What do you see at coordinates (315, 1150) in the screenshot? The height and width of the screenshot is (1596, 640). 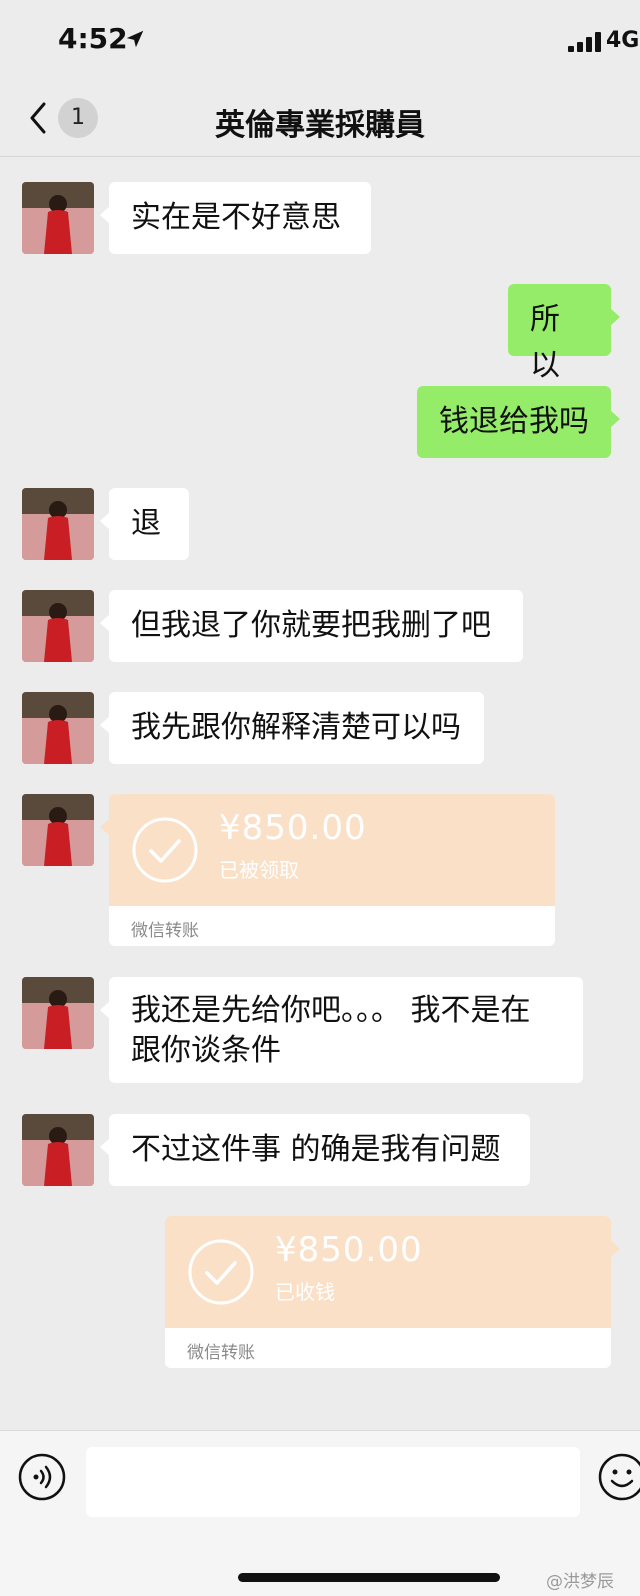 I see `message-bubble-incoming: 不过这件事 的确是我有问题` at bounding box center [315, 1150].